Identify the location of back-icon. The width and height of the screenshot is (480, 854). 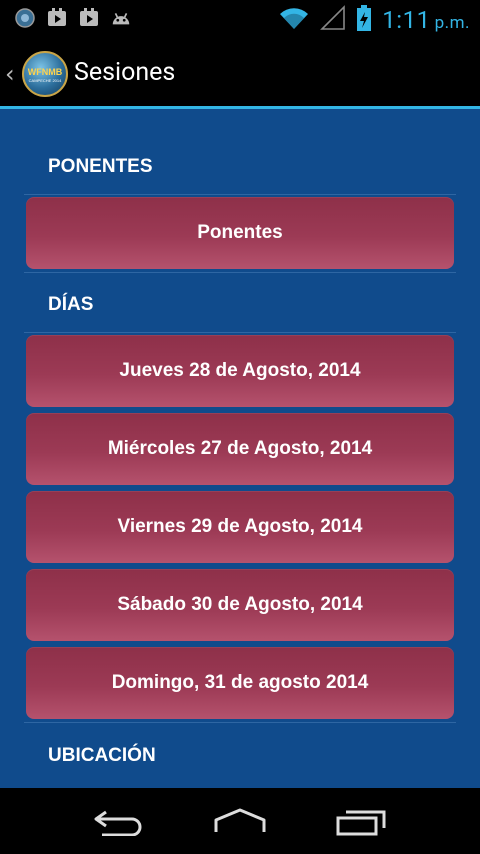
(118, 823).